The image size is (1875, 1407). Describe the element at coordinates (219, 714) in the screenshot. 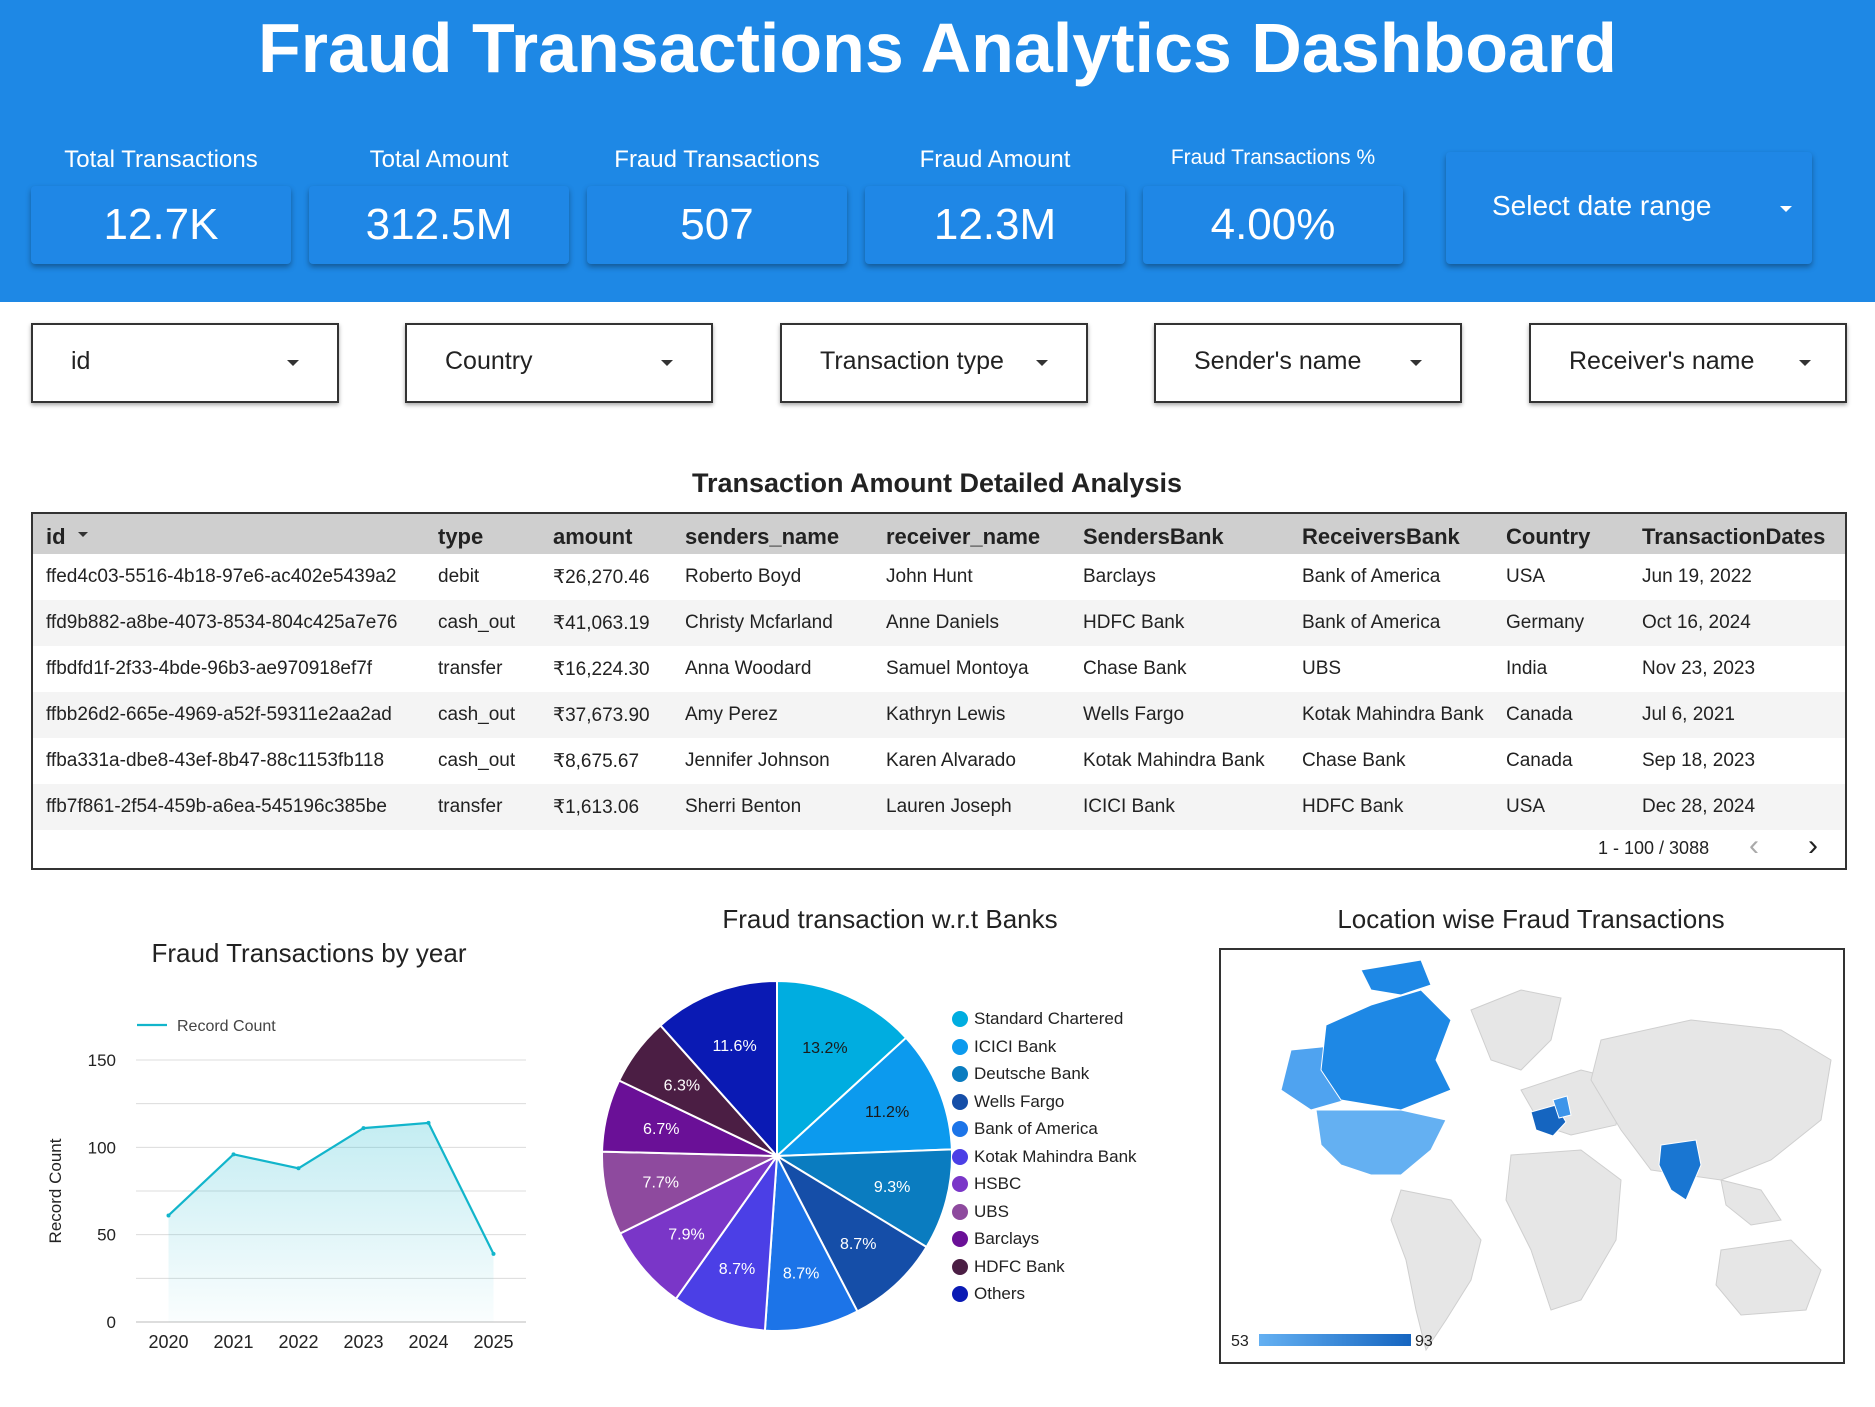

I see `table-cell-id: ffbb26d2-665e-4969-a52f-59311e2aa2ad` at that location.